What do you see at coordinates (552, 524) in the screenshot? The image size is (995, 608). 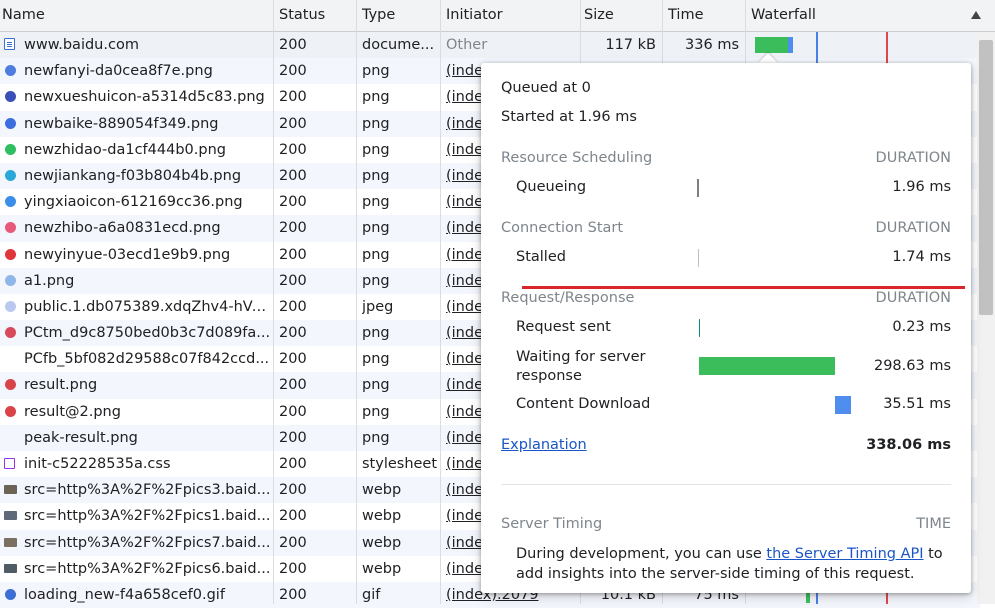 I see `section-title-server-timing: Server Timing` at bounding box center [552, 524].